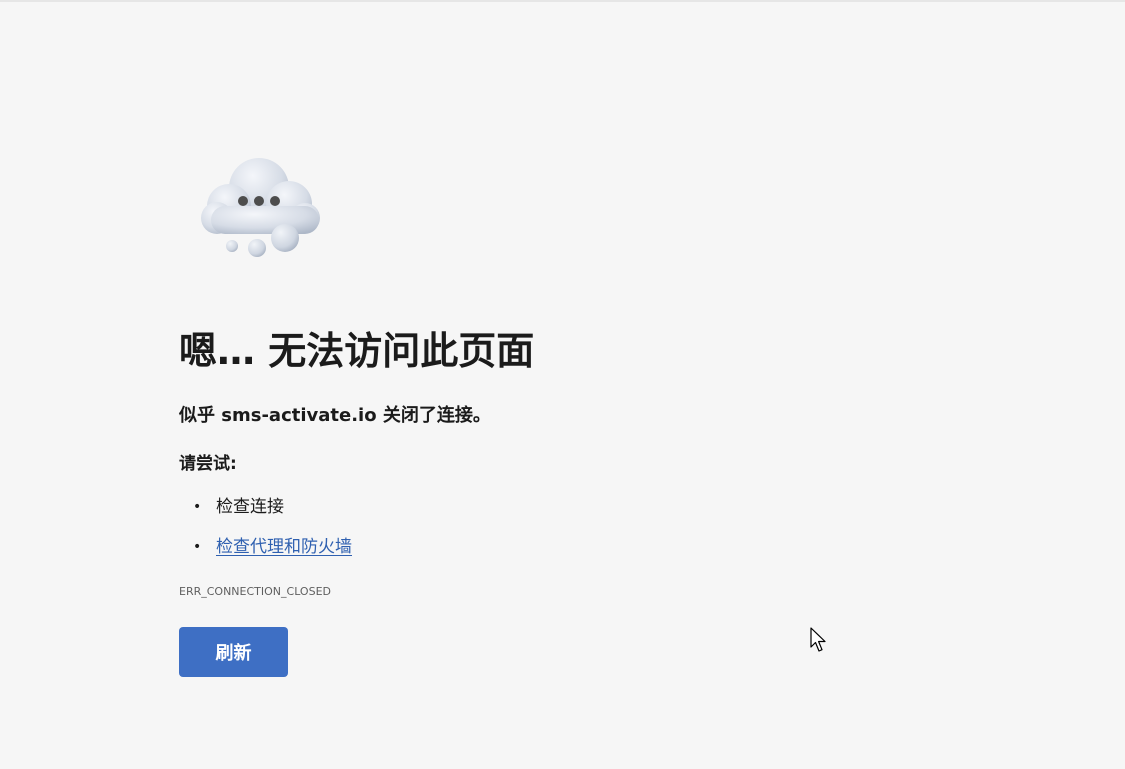  What do you see at coordinates (208, 464) in the screenshot?
I see `try-label: 请尝试:` at bounding box center [208, 464].